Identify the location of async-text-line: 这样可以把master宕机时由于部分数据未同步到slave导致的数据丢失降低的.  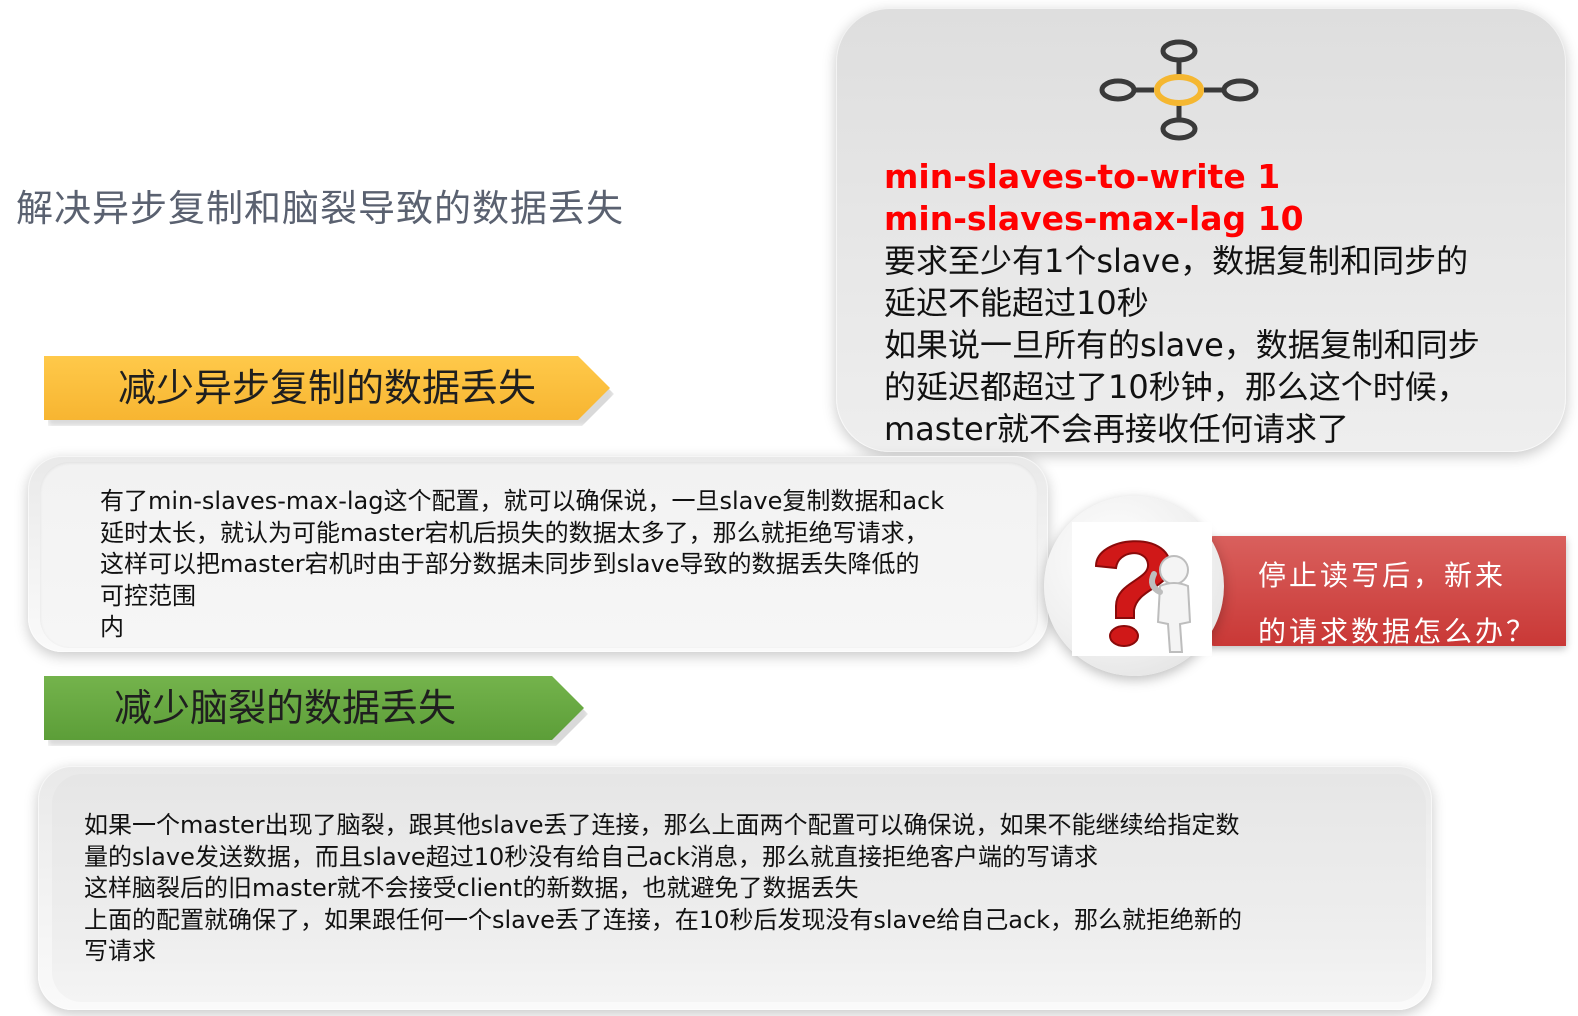
(510, 564).